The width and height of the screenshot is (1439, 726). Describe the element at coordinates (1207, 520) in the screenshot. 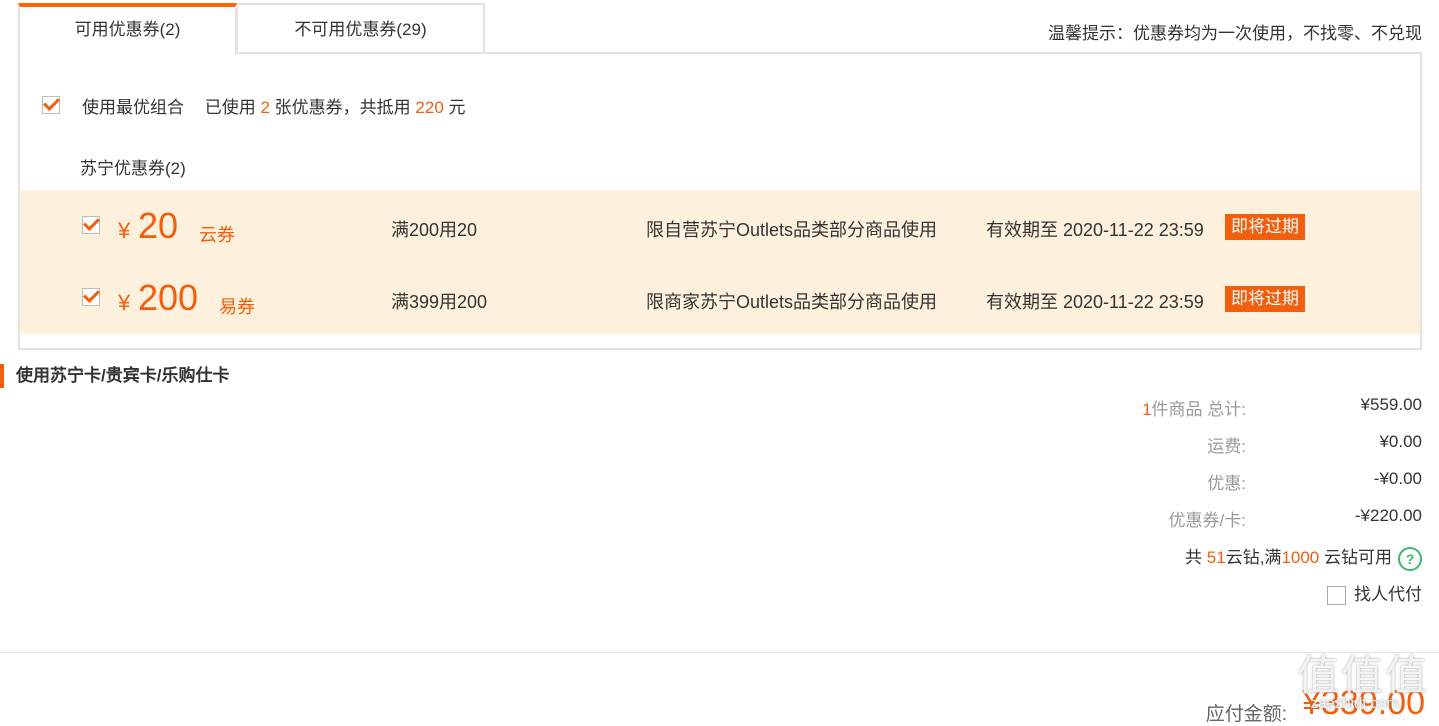

I see `coupon-card-label: 优惠券/卡:` at that location.